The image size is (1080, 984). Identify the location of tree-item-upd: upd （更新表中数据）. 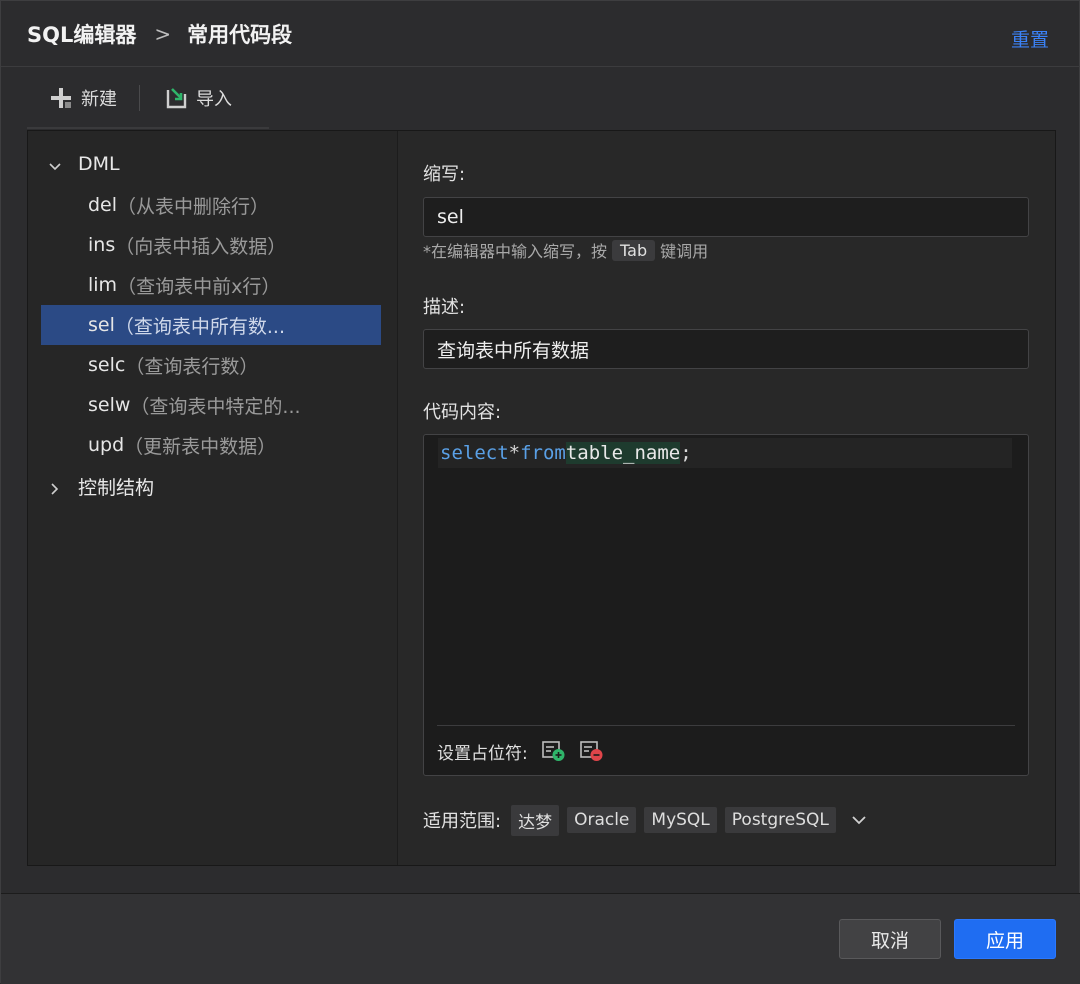
(211, 445).